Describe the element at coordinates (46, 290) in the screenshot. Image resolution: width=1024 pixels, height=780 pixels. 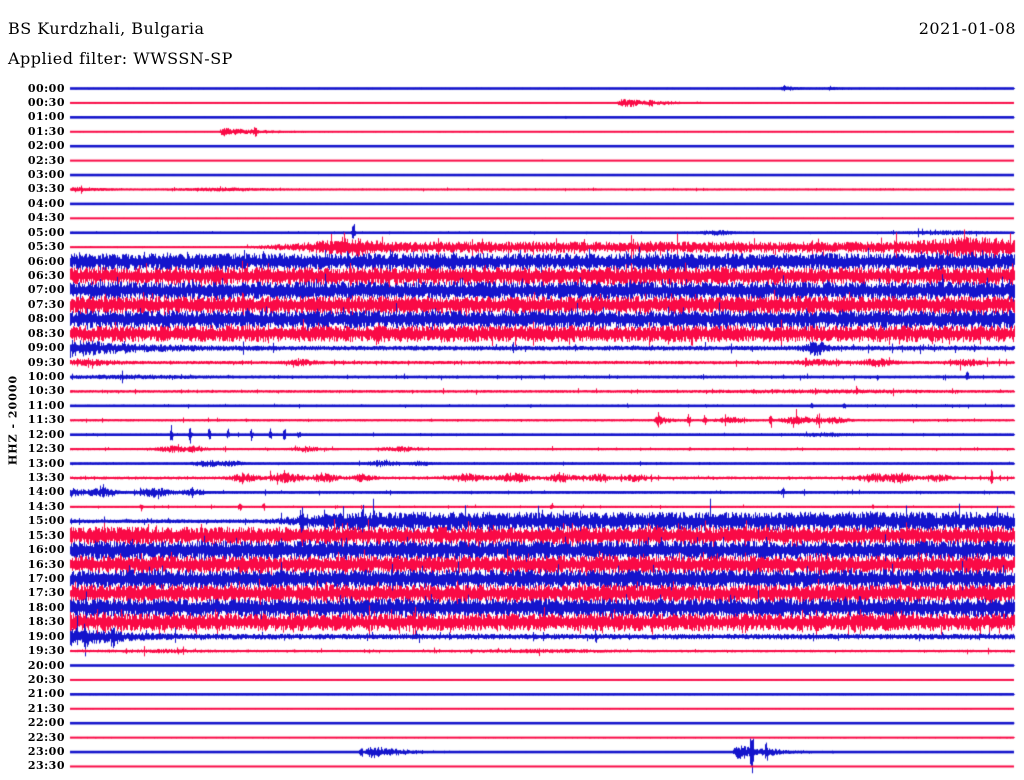
I see `time-label: 07:00` at that location.